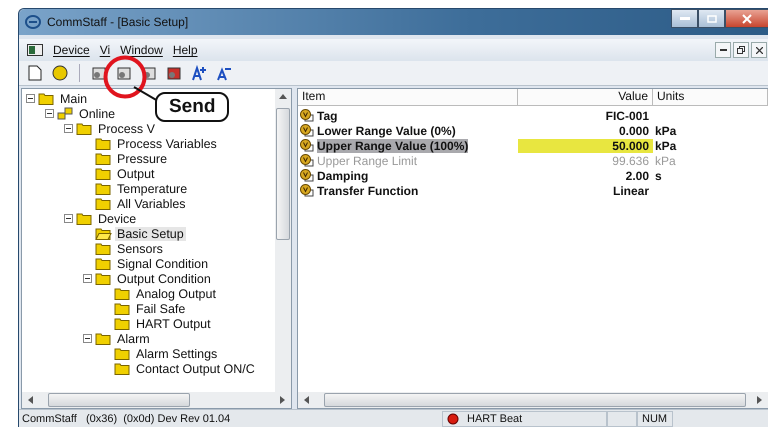 This screenshot has height=427, width=768. Describe the element at coordinates (630, 161) in the screenshot. I see `value-cell-text: 99.636` at that location.